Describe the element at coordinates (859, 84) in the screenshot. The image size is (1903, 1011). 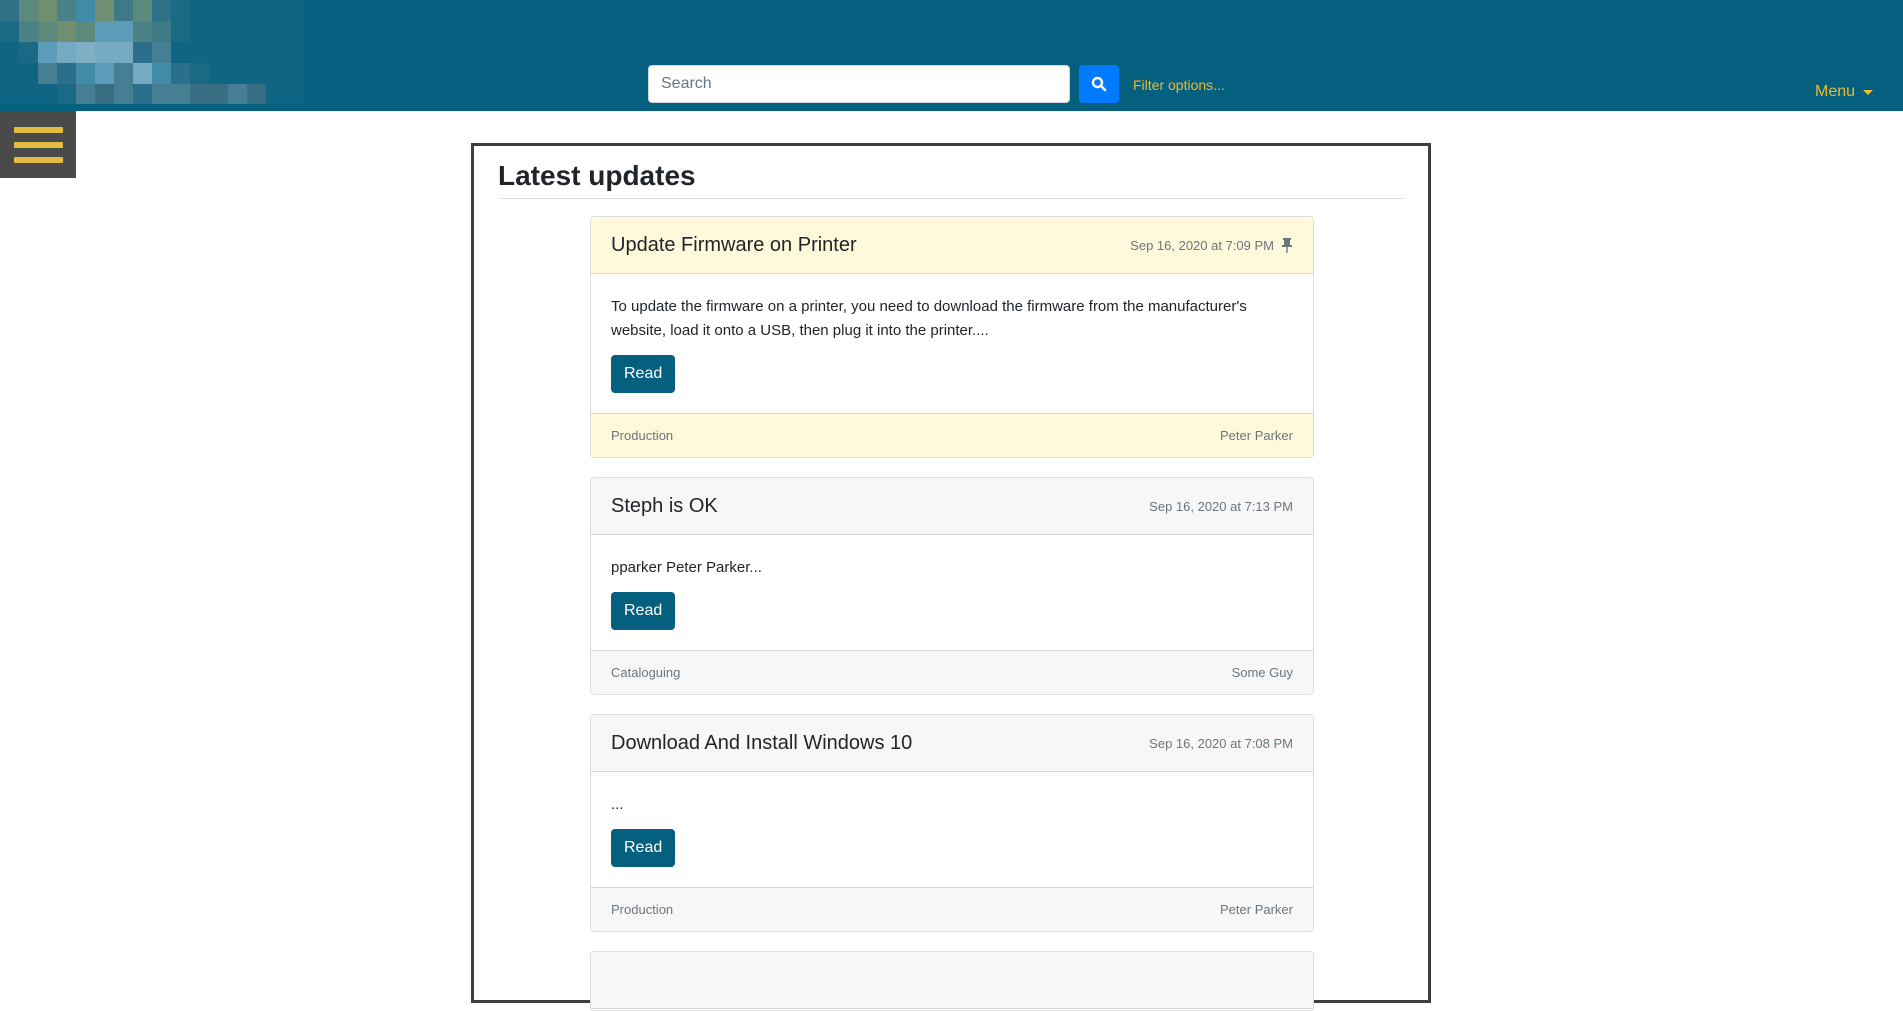
I see `search-input` at that location.